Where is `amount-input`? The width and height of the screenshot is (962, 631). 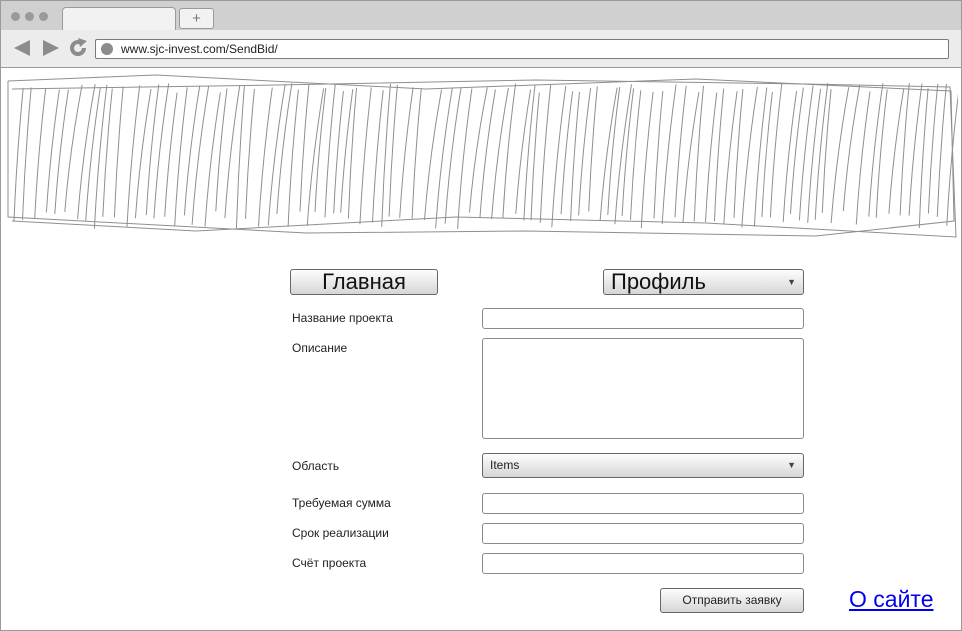 amount-input is located at coordinates (643, 503).